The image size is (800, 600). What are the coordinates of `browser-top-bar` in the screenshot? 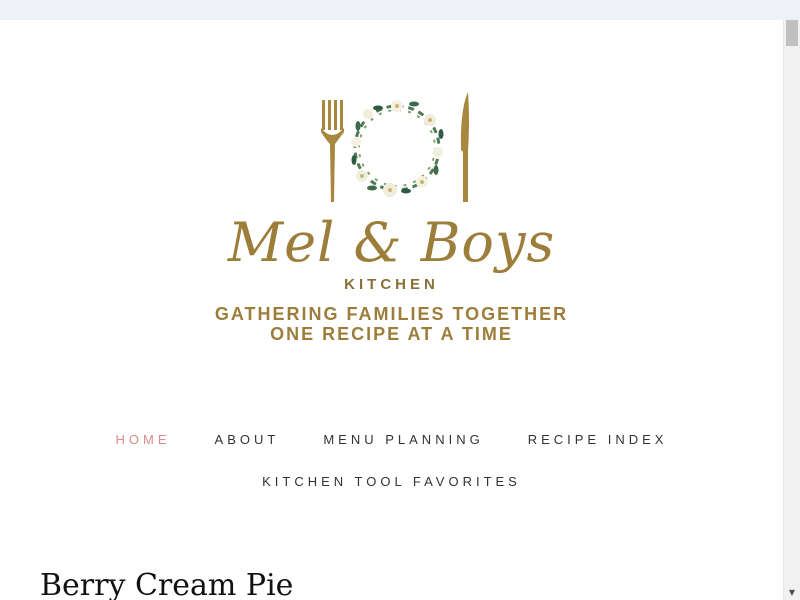 It's located at (400, 10).